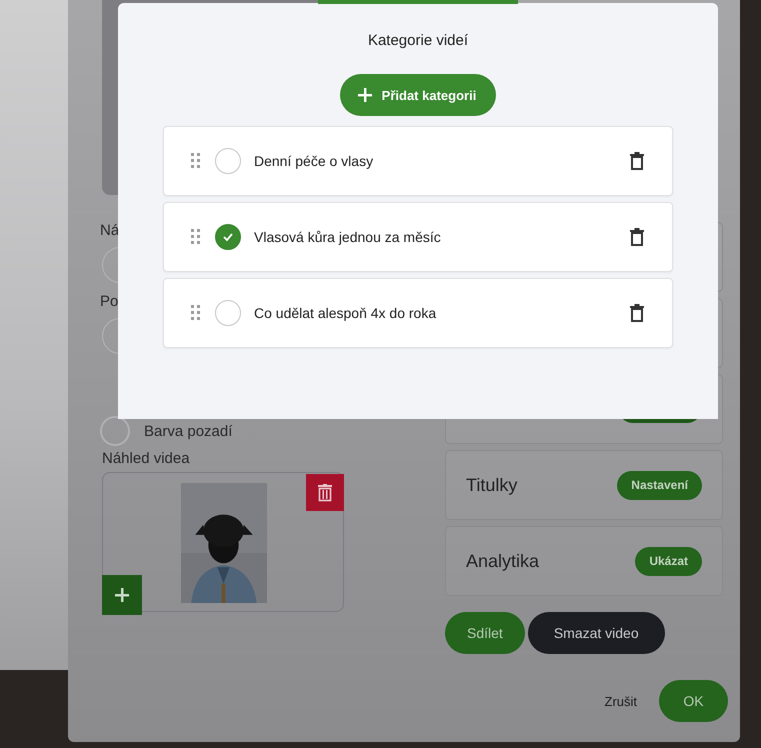  What do you see at coordinates (620, 701) in the screenshot?
I see `cancel-button: Zrušit` at bounding box center [620, 701].